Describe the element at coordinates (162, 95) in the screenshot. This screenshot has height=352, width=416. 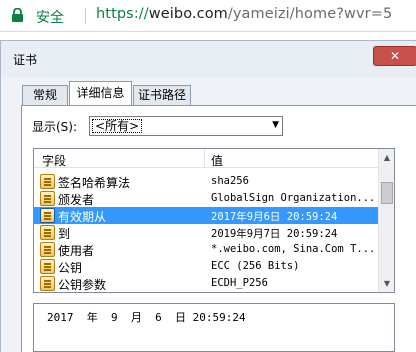
I see `tab-certification-path: 证书路径` at that location.